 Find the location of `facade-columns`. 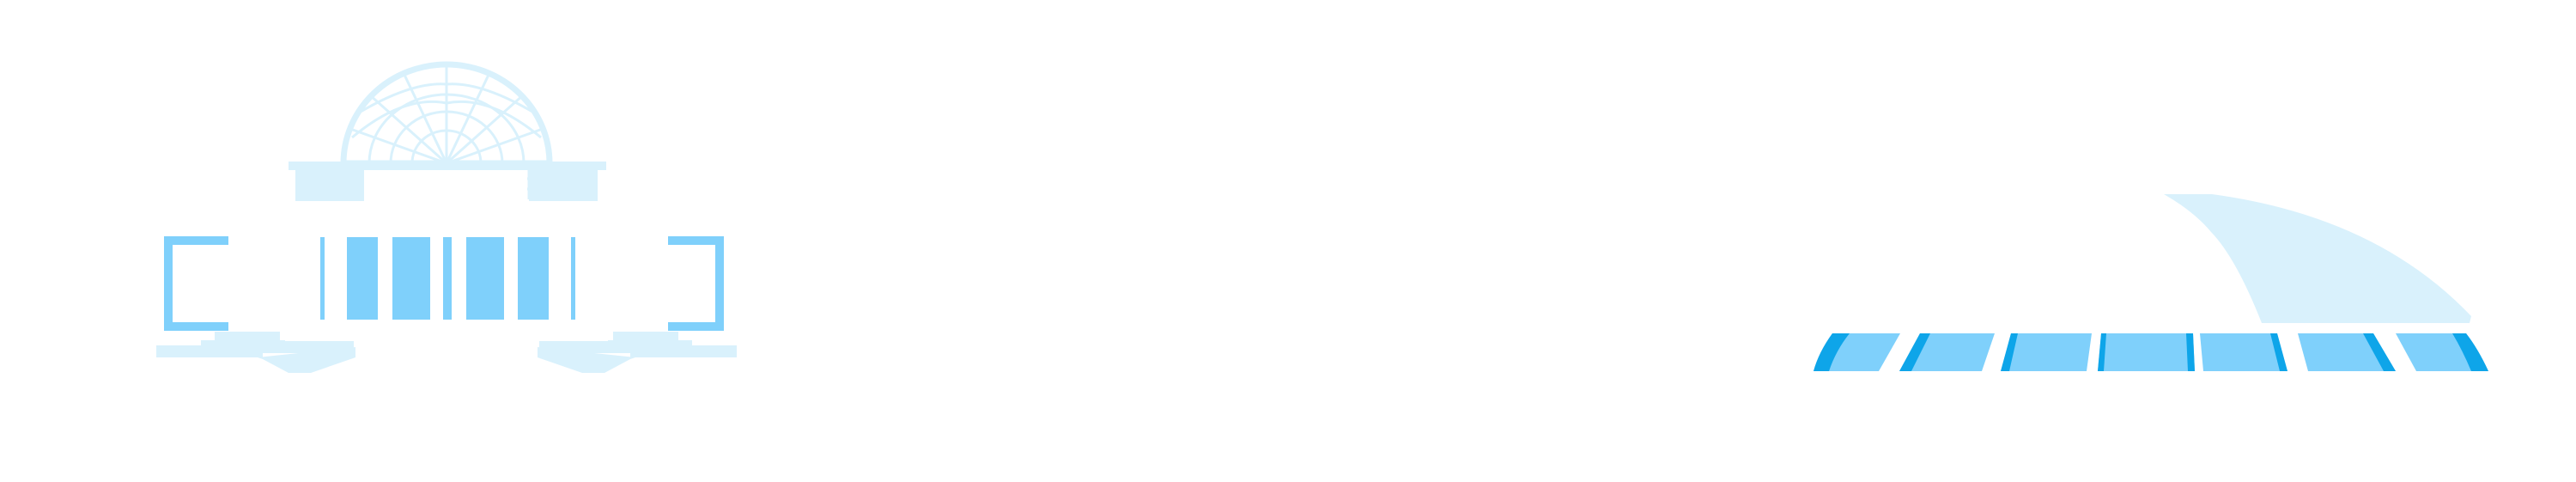

facade-columns is located at coordinates (448, 278).